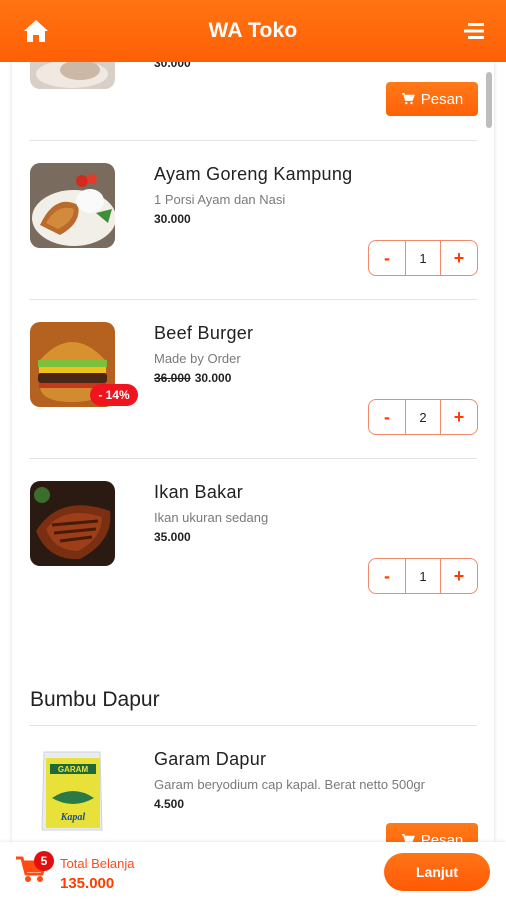  What do you see at coordinates (36, 31) in the screenshot?
I see `home-icon` at bounding box center [36, 31].